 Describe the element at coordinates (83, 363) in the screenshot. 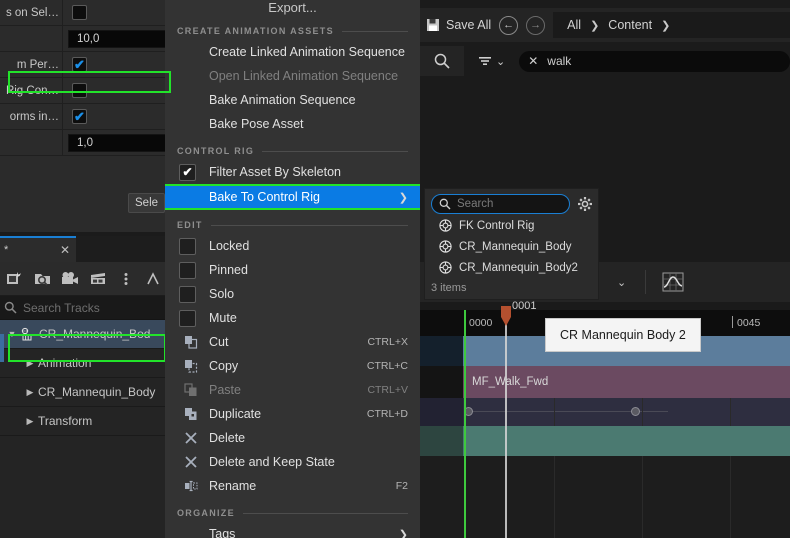

I see `track-row-animation: ▶ Animation` at that location.